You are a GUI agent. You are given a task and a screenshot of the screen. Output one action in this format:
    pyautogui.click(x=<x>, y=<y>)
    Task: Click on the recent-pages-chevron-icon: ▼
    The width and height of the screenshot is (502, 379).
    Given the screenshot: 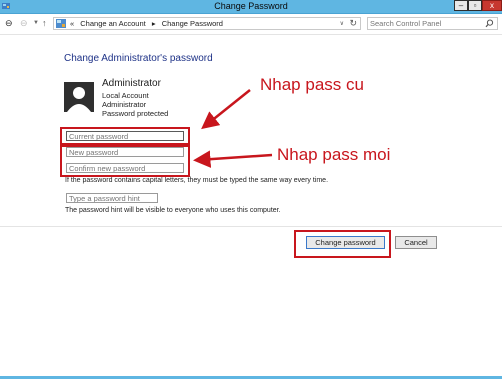 What is the action you would take?
    pyautogui.click(x=36, y=23)
    